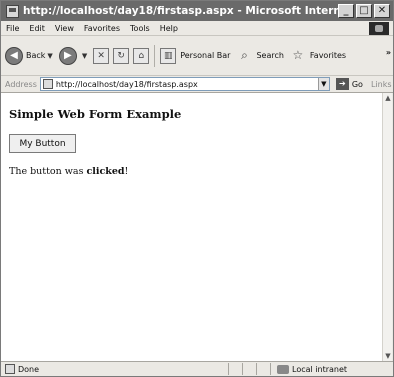 The height and width of the screenshot is (377, 394). Describe the element at coordinates (197, 368) in the screenshot. I see `status-bar: Done Local intranet` at that location.